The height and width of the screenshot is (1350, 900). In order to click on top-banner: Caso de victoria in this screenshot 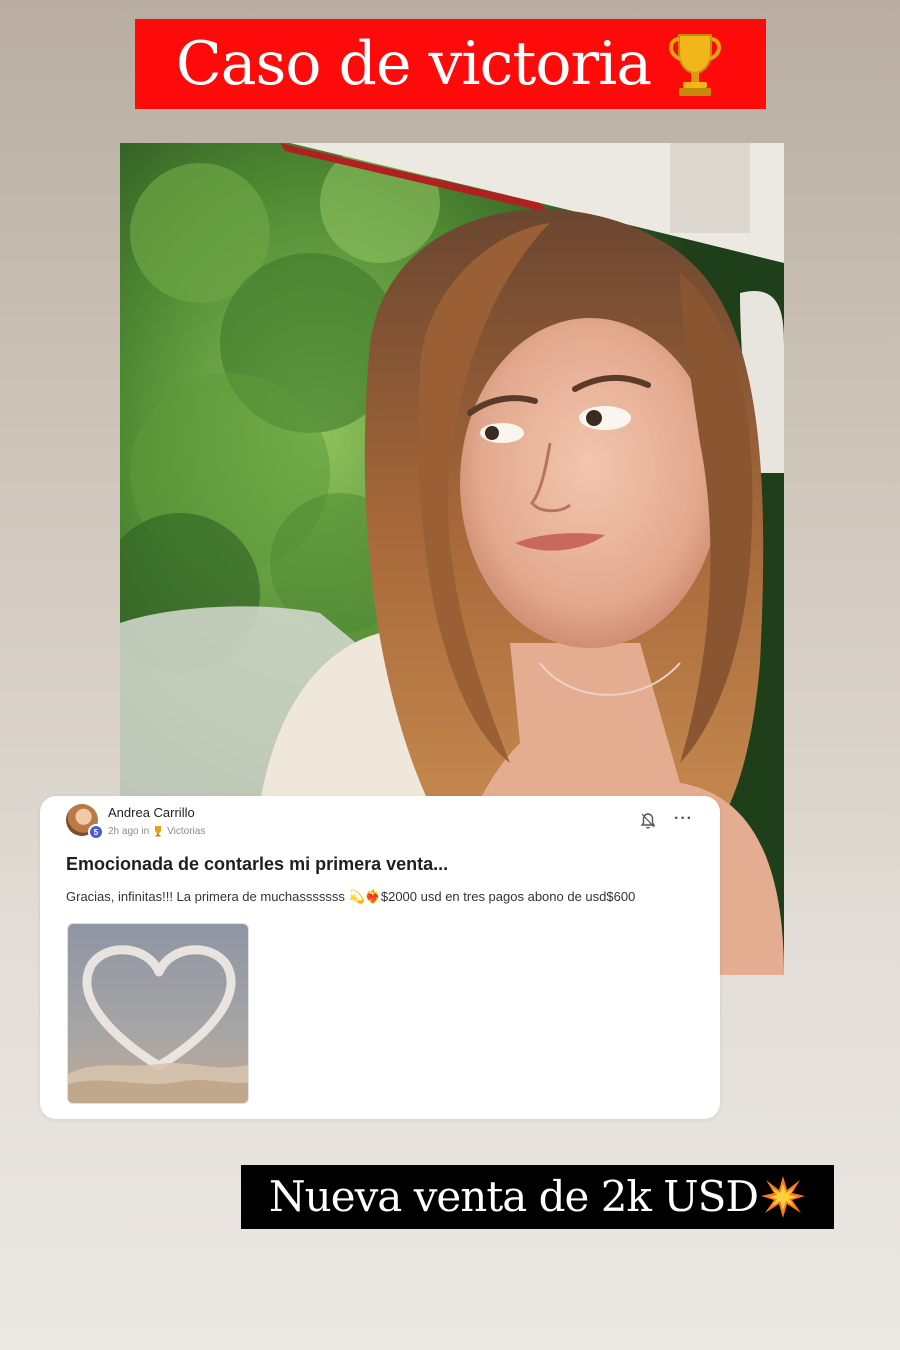, I will do `click(450, 64)`.